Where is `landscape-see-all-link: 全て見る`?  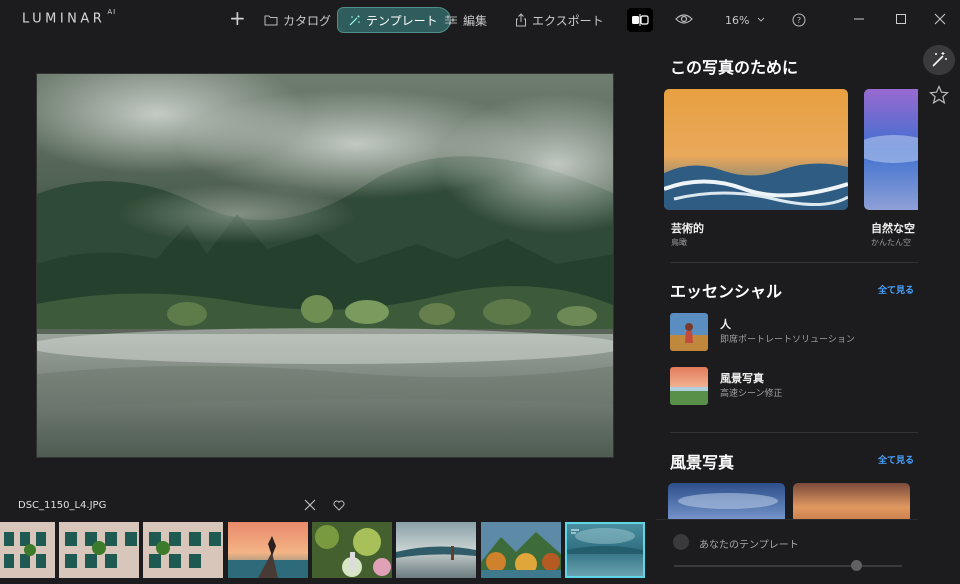 landscape-see-all-link: 全て見る is located at coordinates (896, 459).